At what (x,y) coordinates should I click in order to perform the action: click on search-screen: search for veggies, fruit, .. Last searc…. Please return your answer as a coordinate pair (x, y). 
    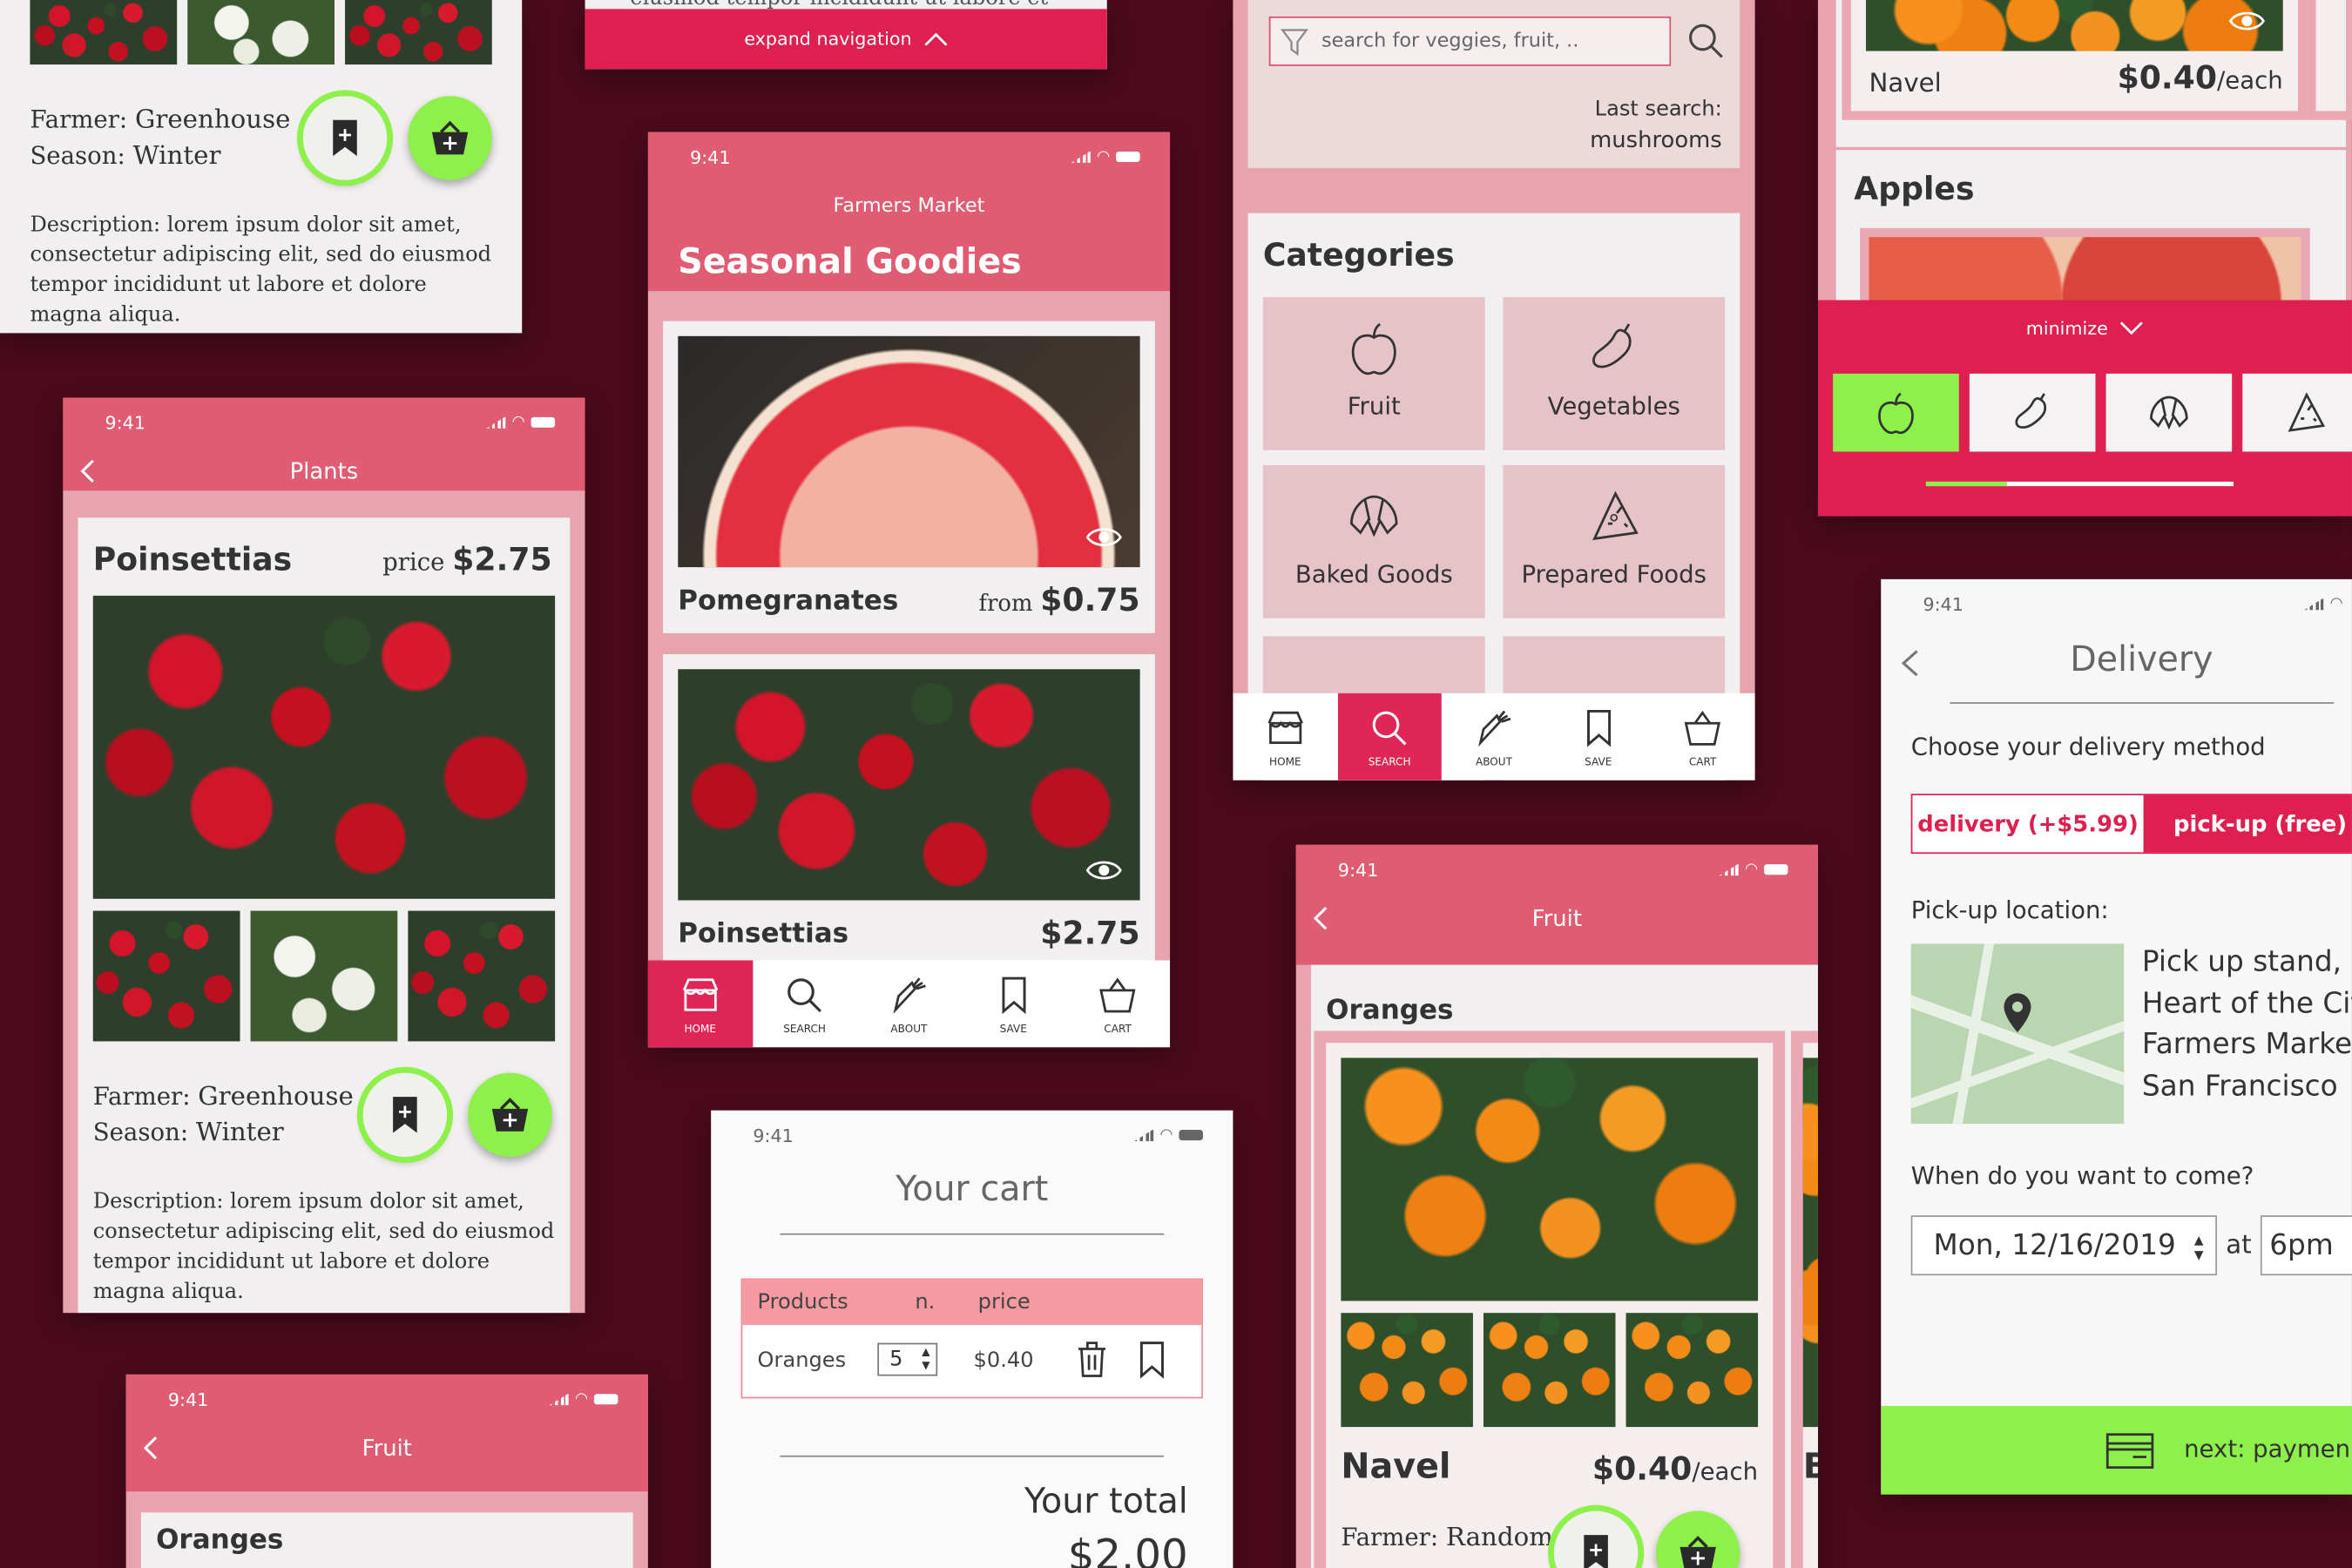
    Looking at the image, I should click on (1494, 390).